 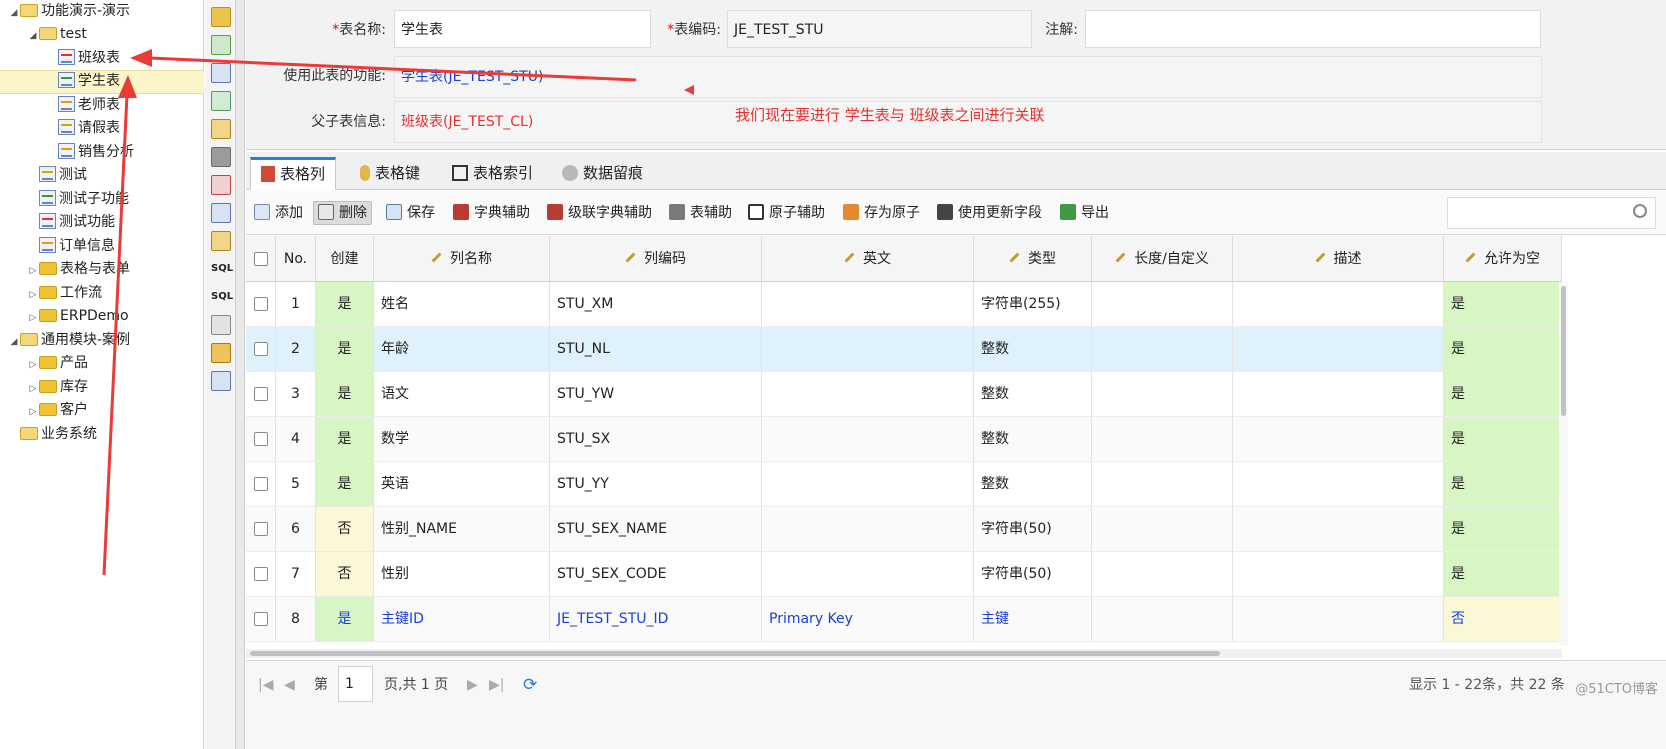 What do you see at coordinates (141, 58) in the screenshot?
I see `arrowhead-to-class-table` at bounding box center [141, 58].